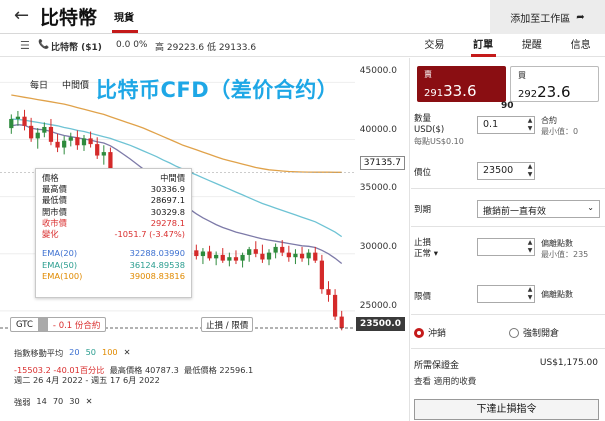  I want to click on buy-price: 29223.6, so click(544, 92).